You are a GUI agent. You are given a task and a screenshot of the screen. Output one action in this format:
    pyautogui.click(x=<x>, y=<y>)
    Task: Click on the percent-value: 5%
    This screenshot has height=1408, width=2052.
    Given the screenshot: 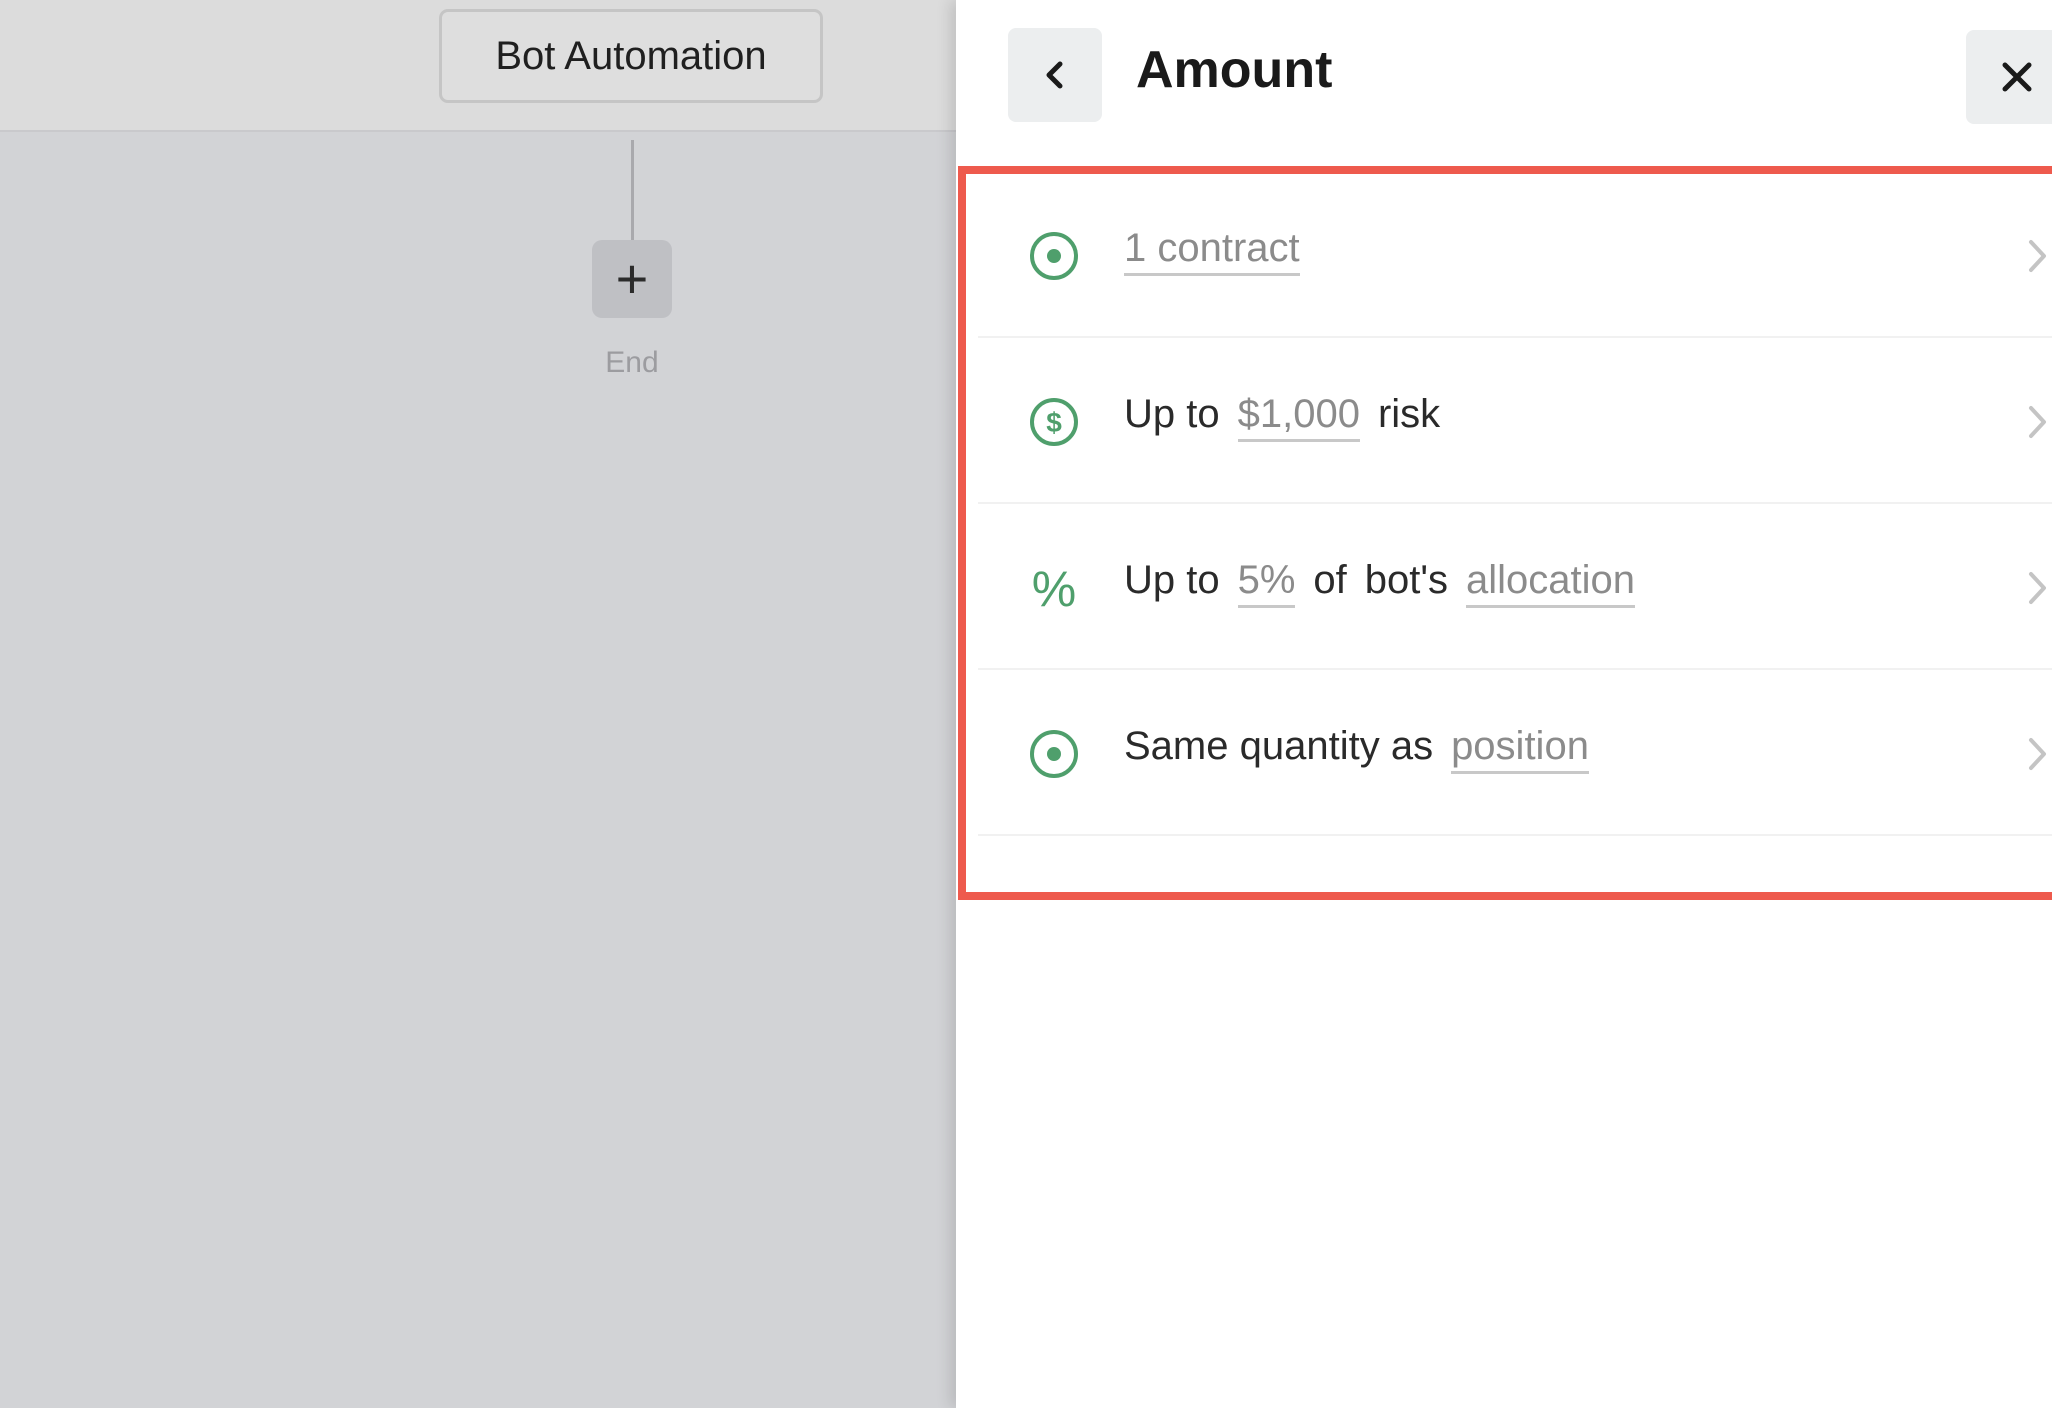 What is the action you would take?
    pyautogui.click(x=1266, y=583)
    